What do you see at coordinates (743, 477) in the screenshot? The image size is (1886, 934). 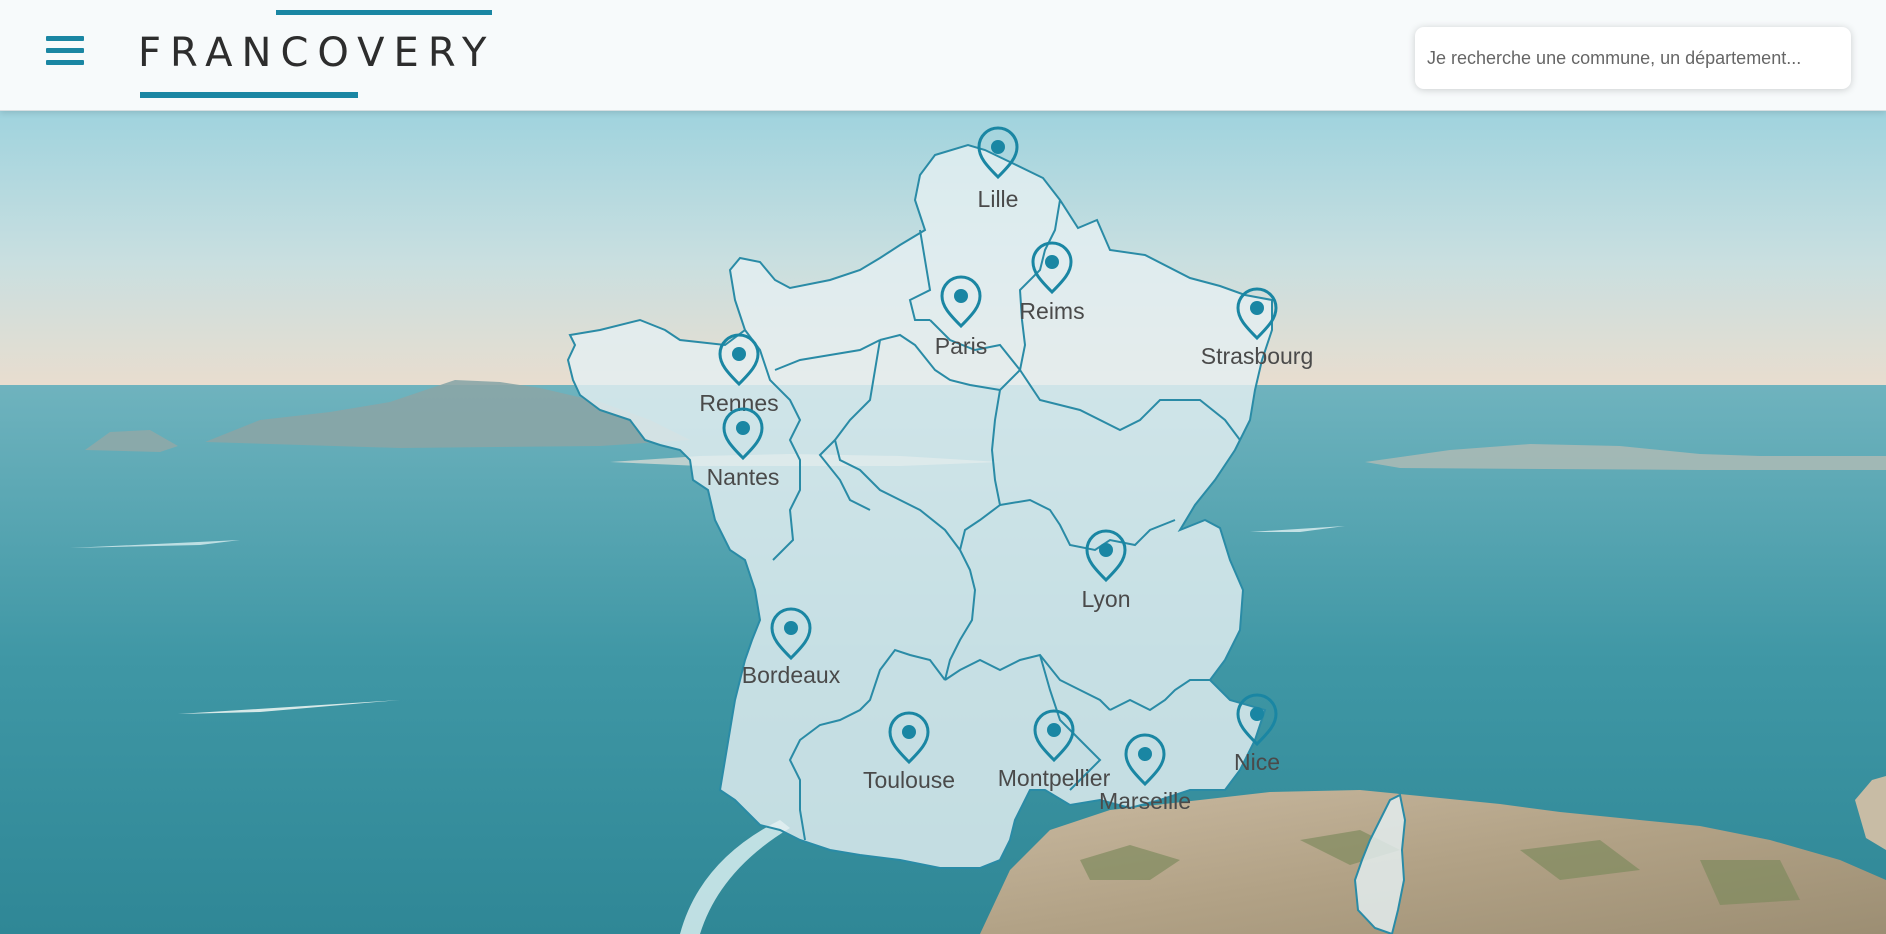 I see `city-label: Nantes` at bounding box center [743, 477].